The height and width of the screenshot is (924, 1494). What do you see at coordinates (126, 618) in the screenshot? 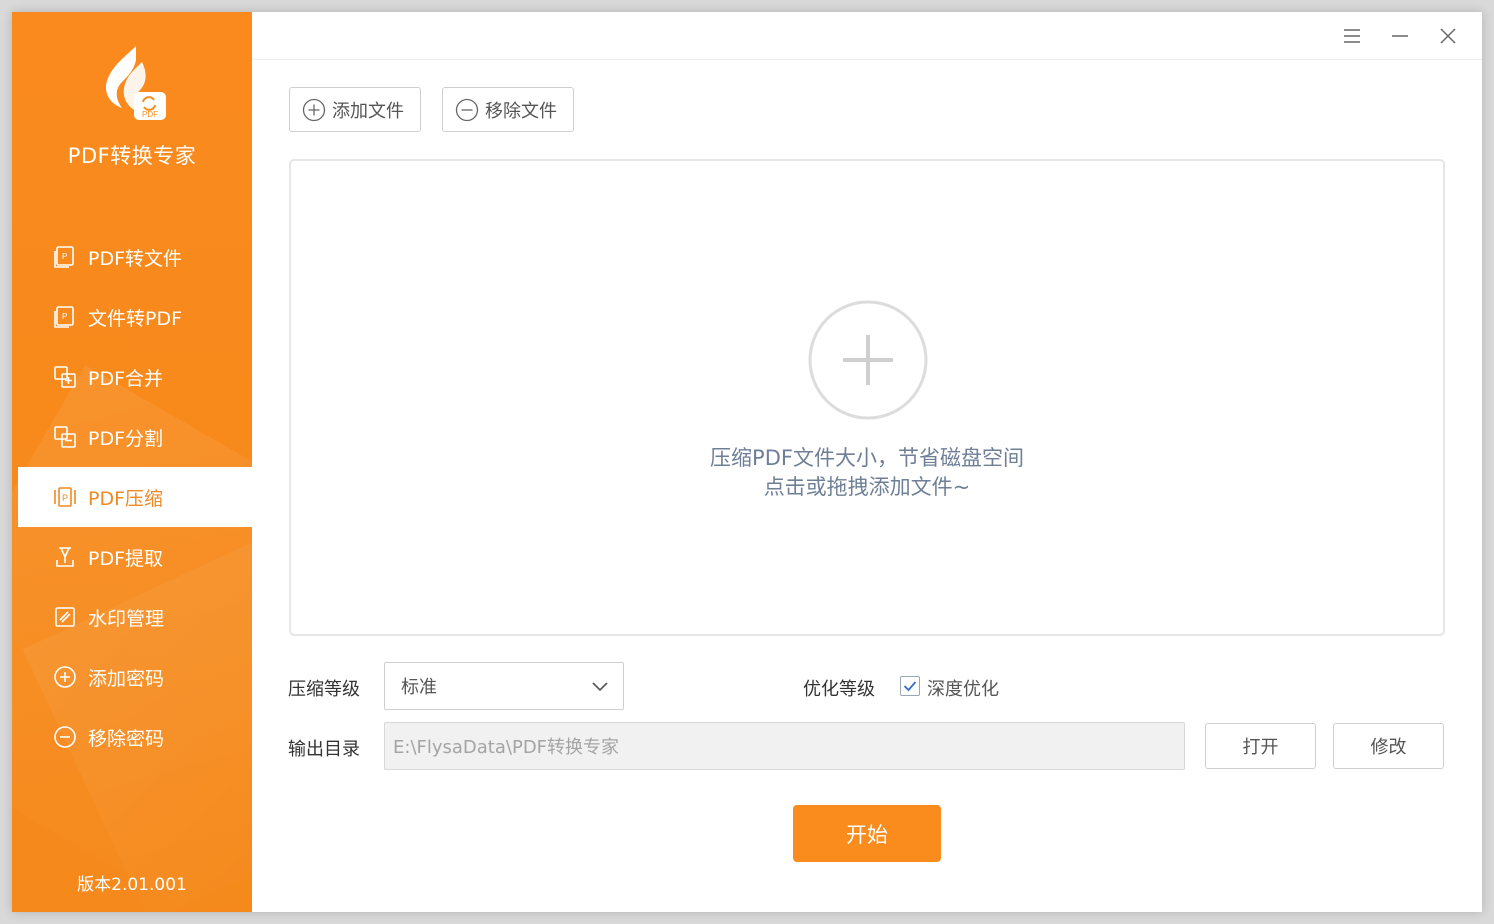
I see `sidebar-item-label: 水印管理` at bounding box center [126, 618].